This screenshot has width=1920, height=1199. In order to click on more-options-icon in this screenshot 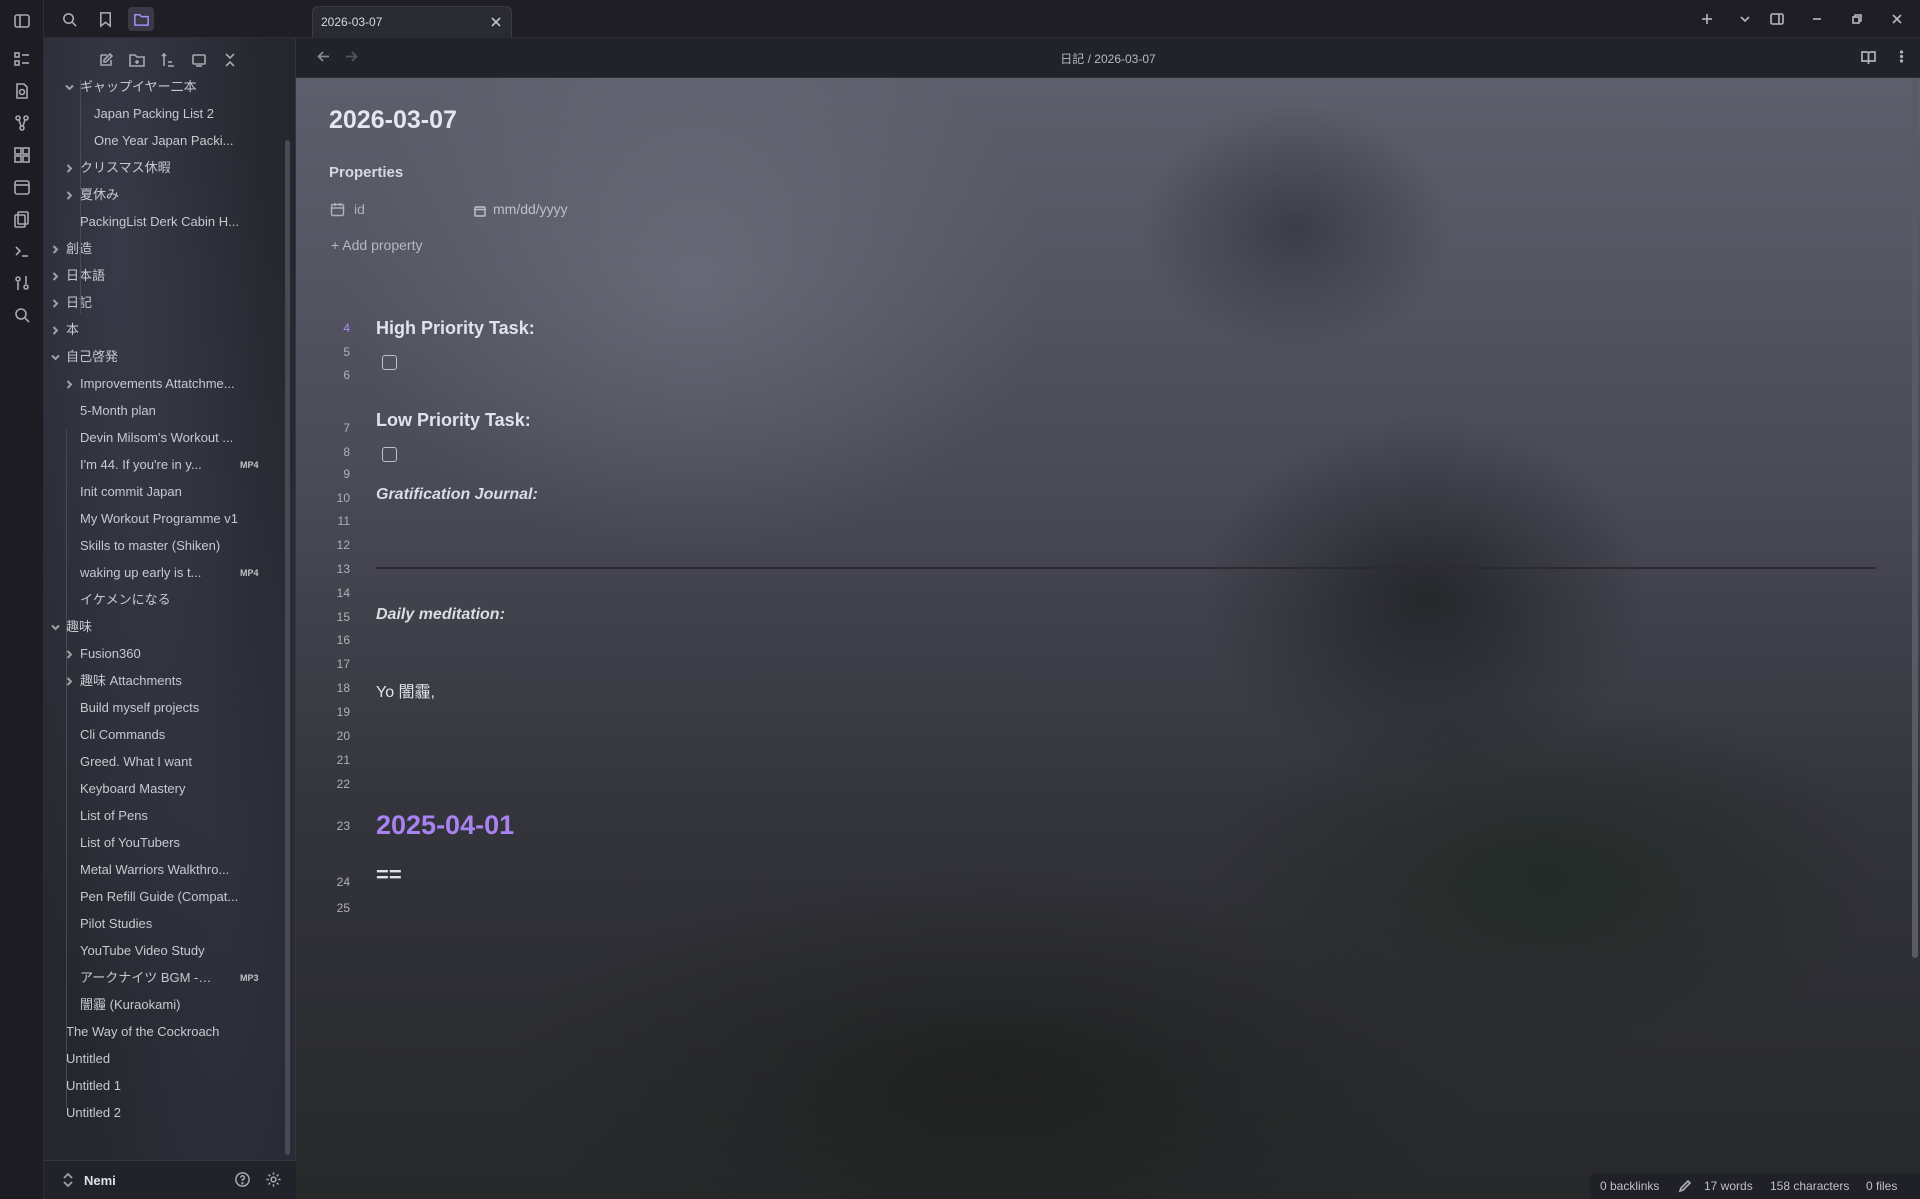, I will do `click(1902, 57)`.